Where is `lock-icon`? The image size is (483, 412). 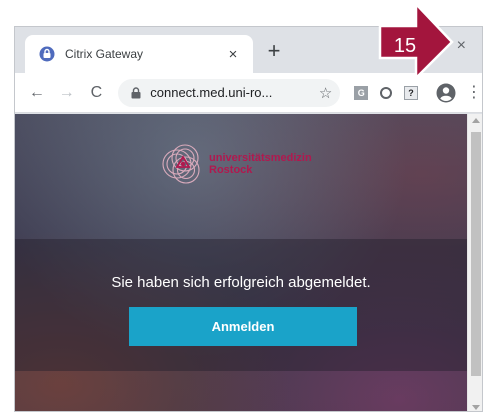
lock-icon is located at coordinates (136, 93).